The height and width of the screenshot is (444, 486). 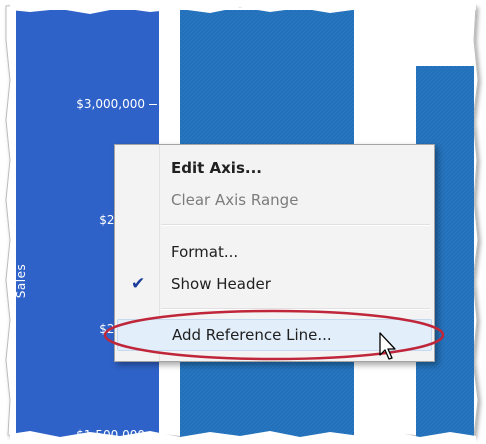 I want to click on axis-title: Sales, so click(x=21, y=281).